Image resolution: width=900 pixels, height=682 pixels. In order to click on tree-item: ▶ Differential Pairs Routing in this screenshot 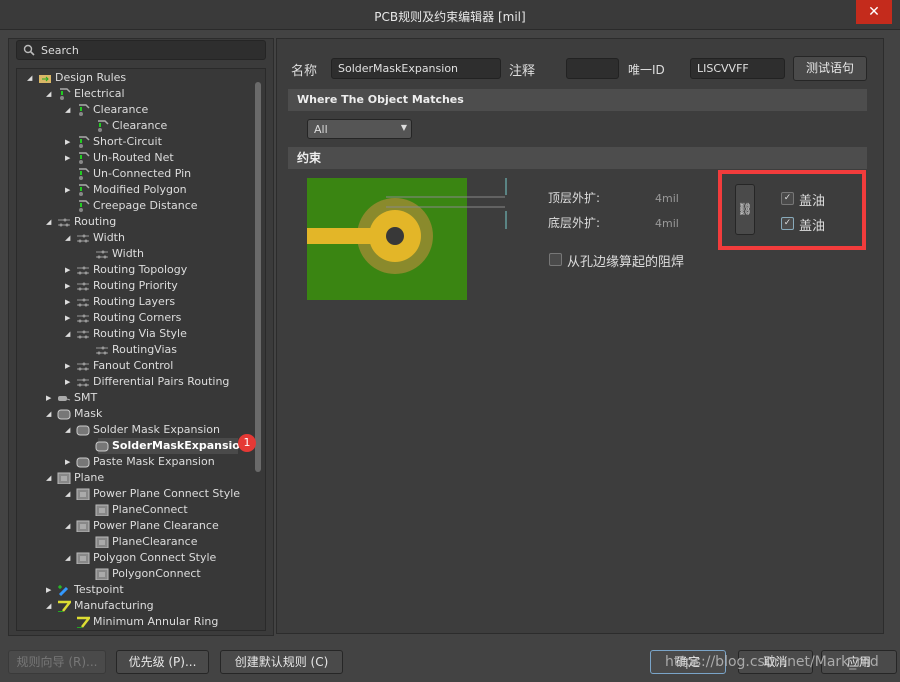, I will do `click(136, 382)`.